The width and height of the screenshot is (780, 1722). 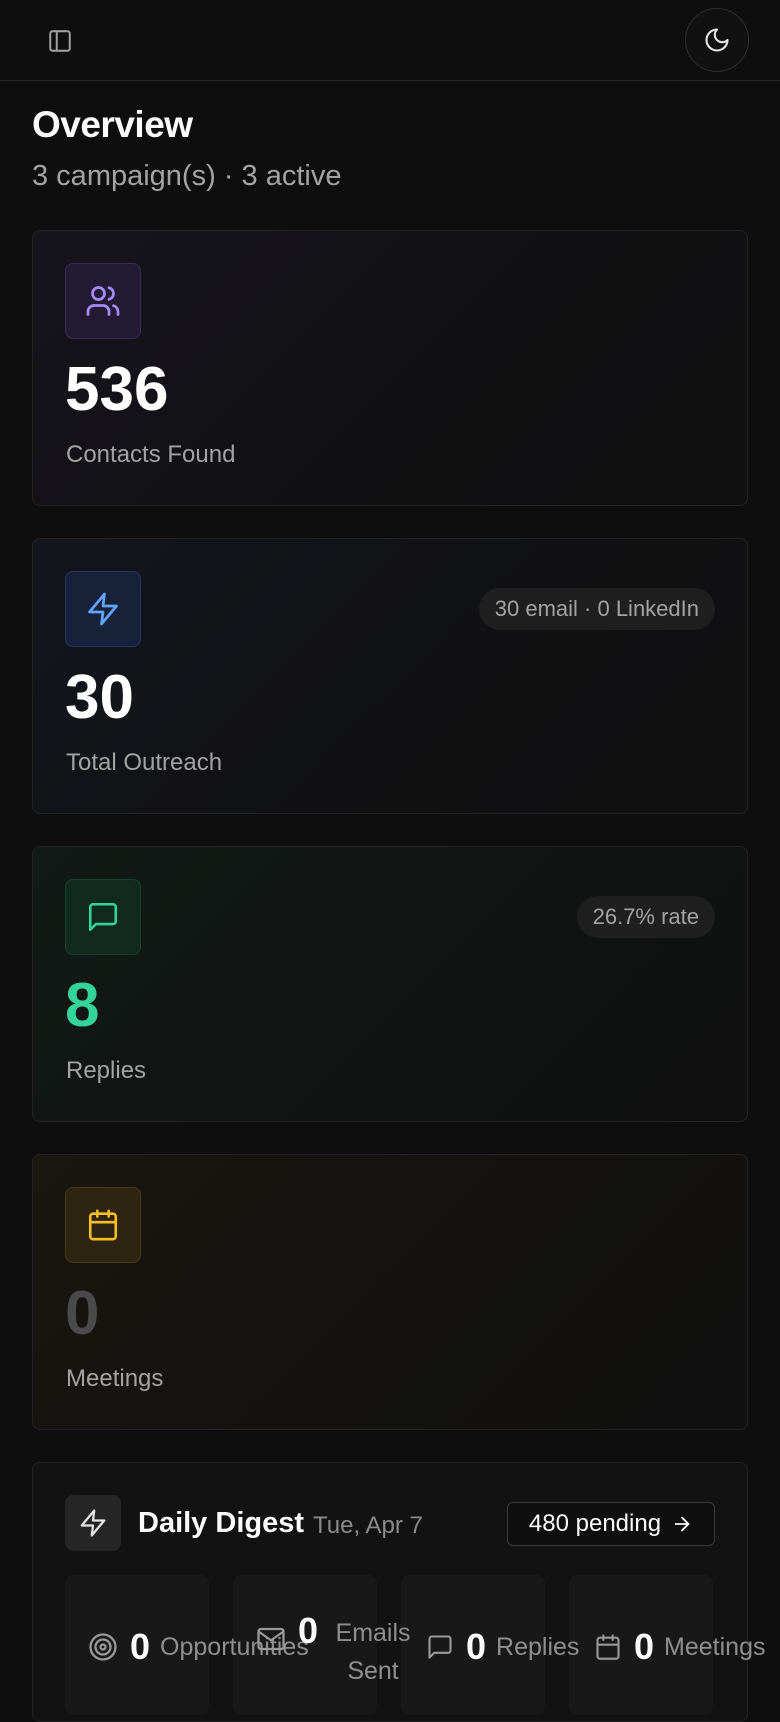 I want to click on reply-rate-badge: 26.7% rate, so click(x=645, y=917).